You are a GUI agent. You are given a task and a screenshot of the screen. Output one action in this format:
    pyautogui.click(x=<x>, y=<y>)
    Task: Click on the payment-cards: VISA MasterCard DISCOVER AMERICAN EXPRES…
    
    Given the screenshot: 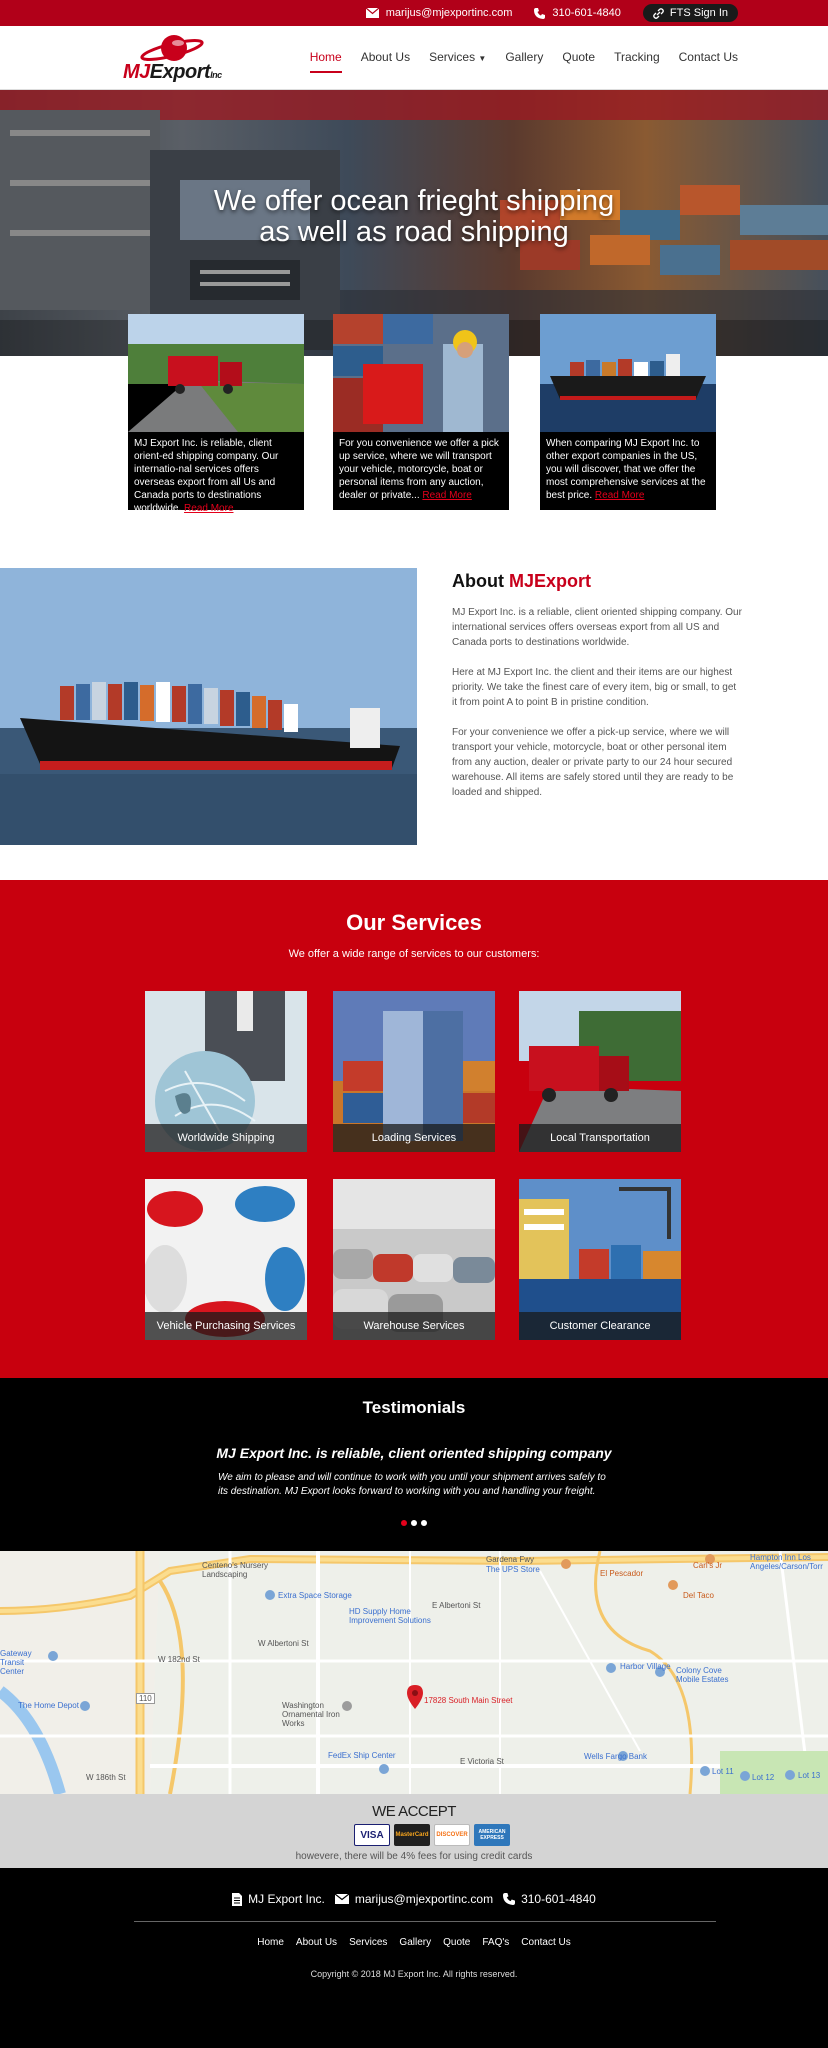 What is the action you would take?
    pyautogui.click(x=432, y=1835)
    